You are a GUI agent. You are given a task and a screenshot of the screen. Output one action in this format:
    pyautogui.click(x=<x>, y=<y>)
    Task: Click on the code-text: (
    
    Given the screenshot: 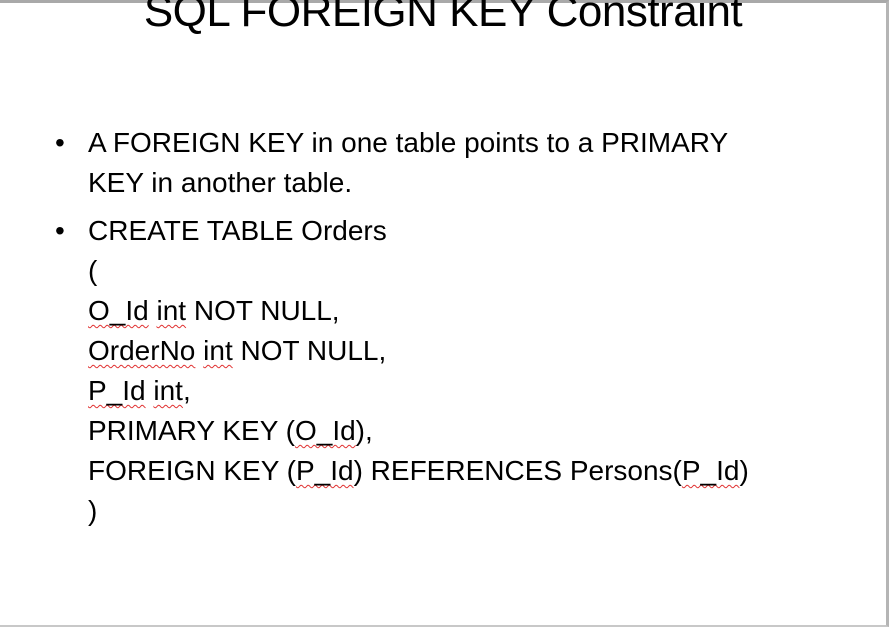 What is the action you would take?
    pyautogui.click(x=93, y=270)
    